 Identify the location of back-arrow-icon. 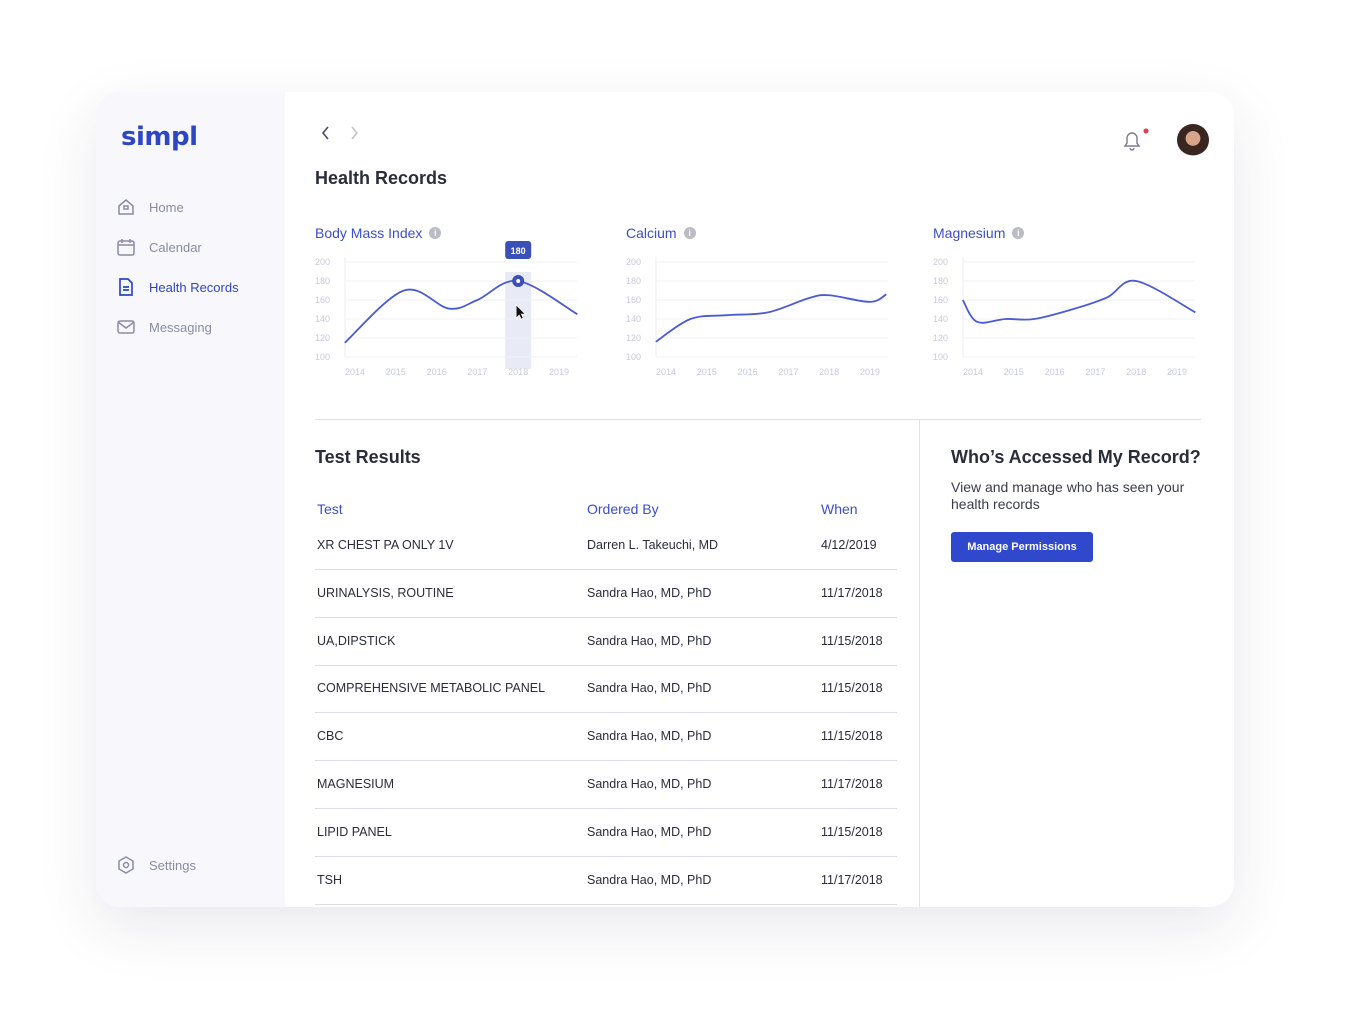
(325, 133).